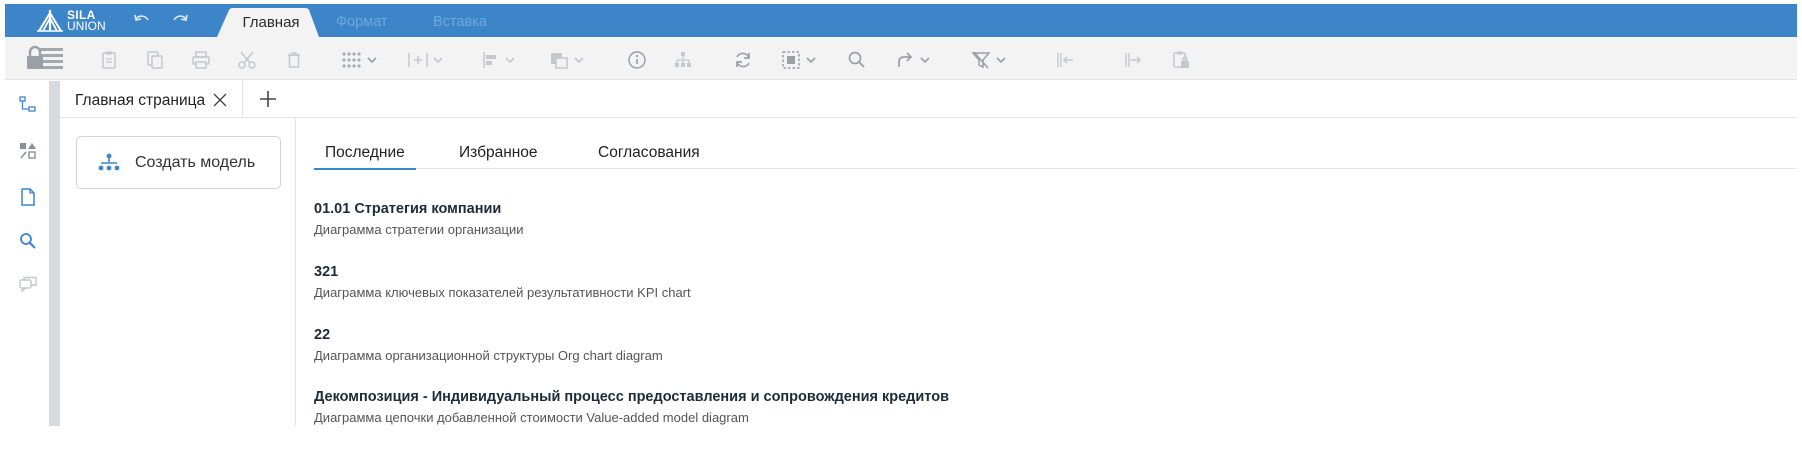  I want to click on lock-layers-icon, so click(45, 57).